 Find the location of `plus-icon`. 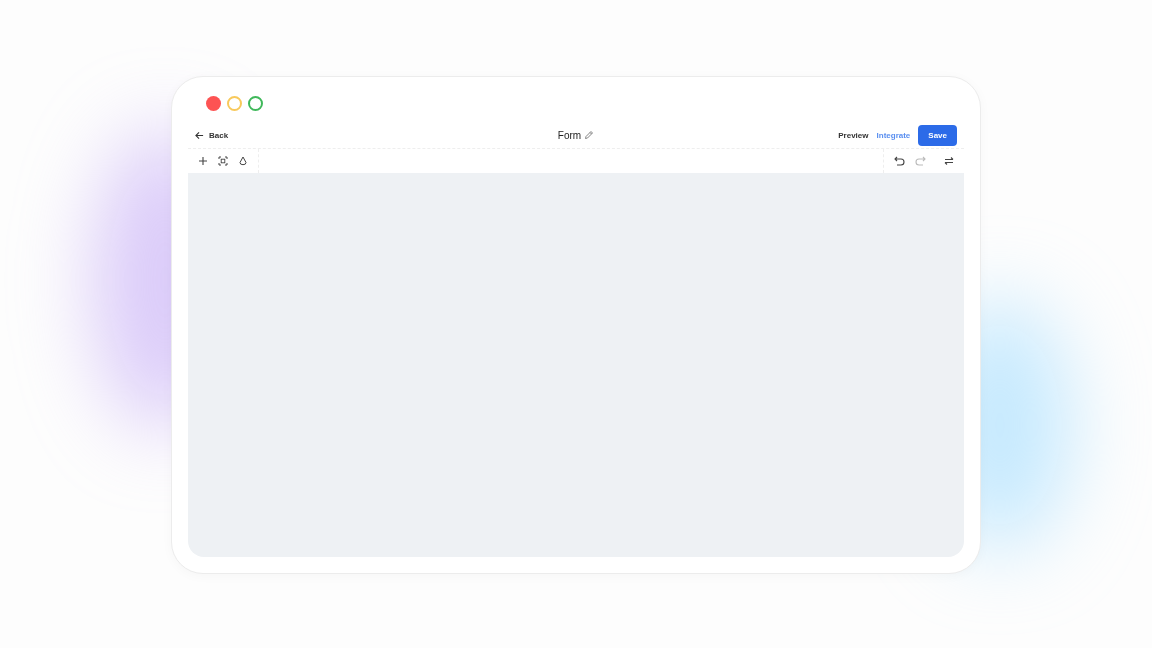

plus-icon is located at coordinates (203, 161).